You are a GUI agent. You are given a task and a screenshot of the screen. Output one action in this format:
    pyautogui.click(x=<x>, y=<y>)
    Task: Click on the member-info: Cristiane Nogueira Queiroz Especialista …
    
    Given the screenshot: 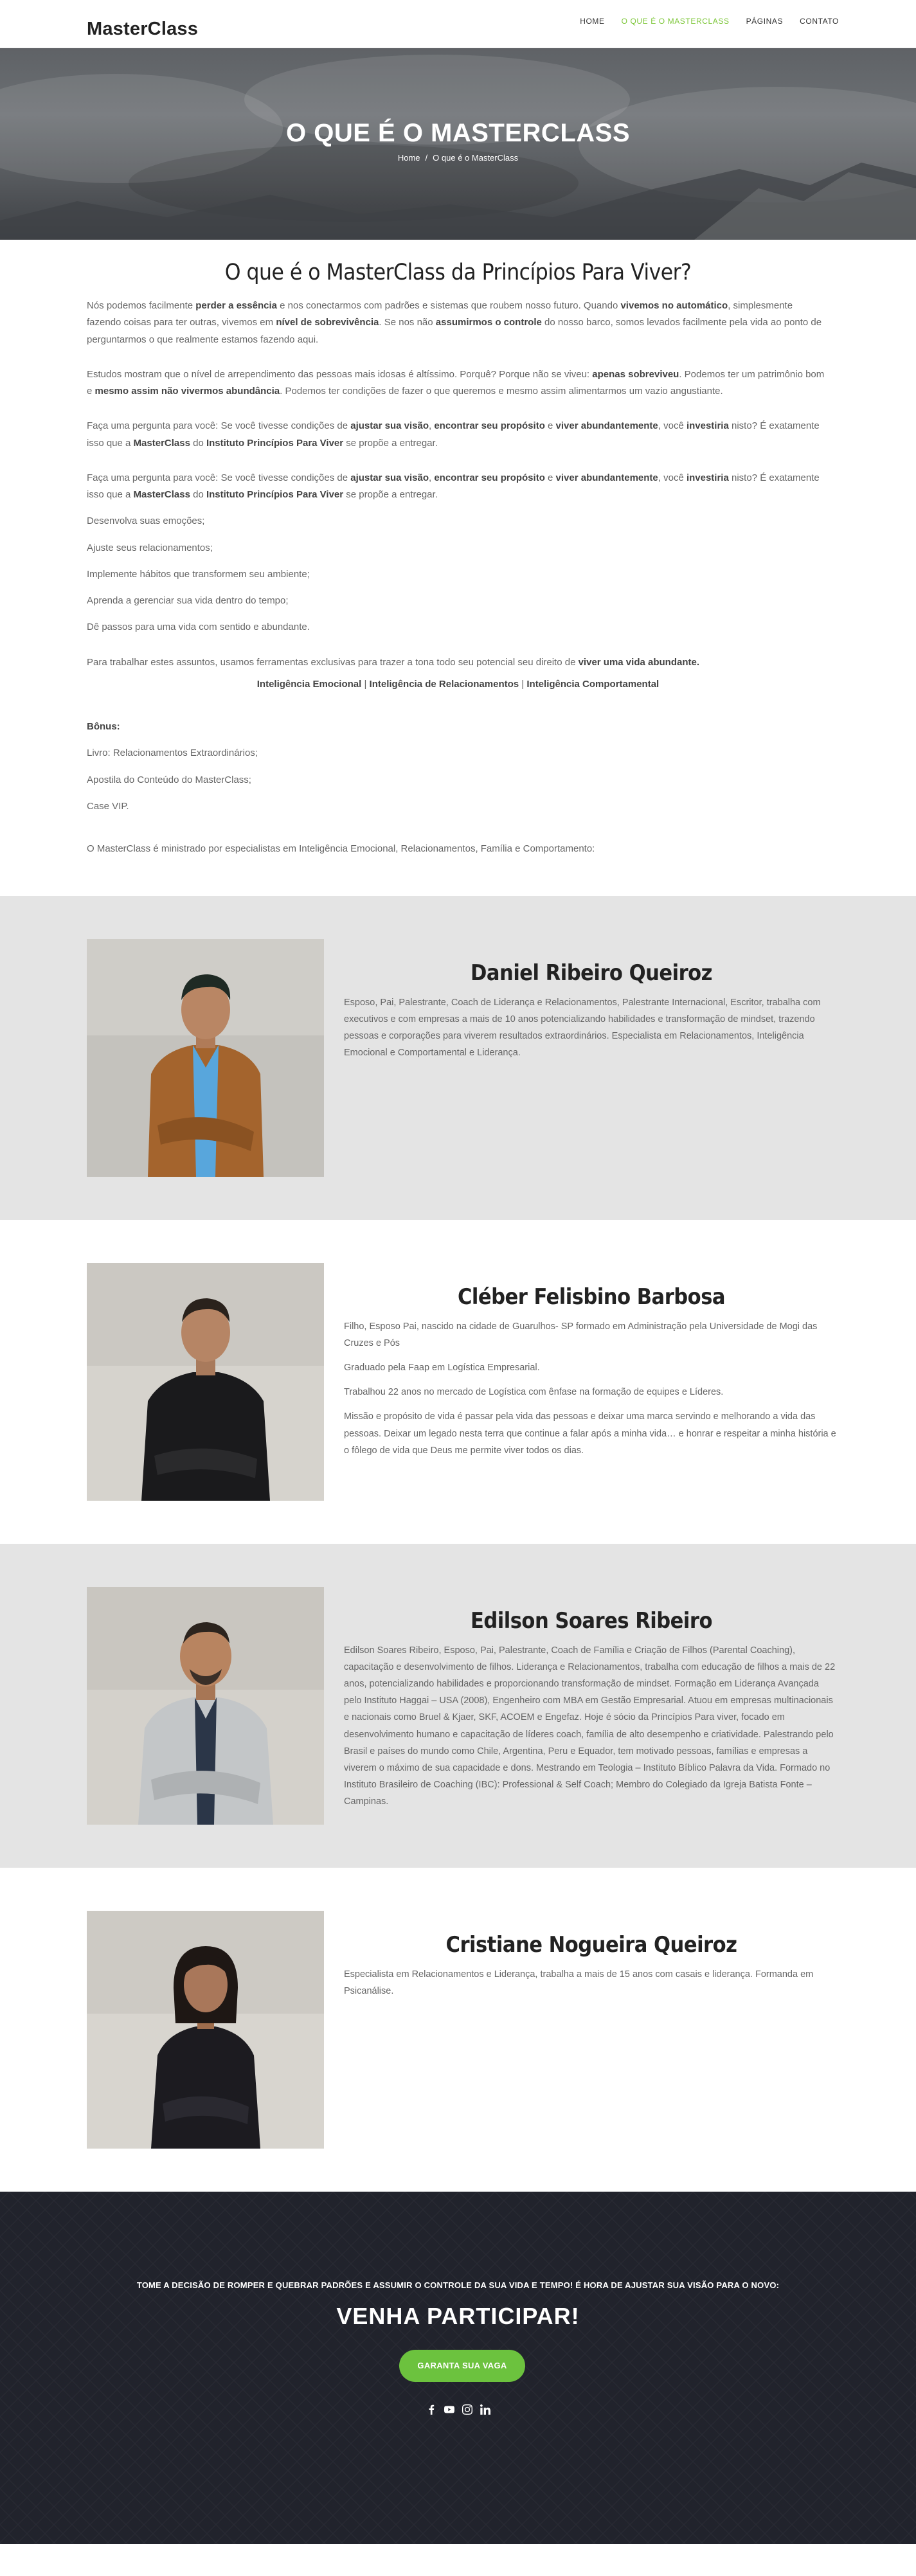 What is the action you would take?
    pyautogui.click(x=591, y=1969)
    